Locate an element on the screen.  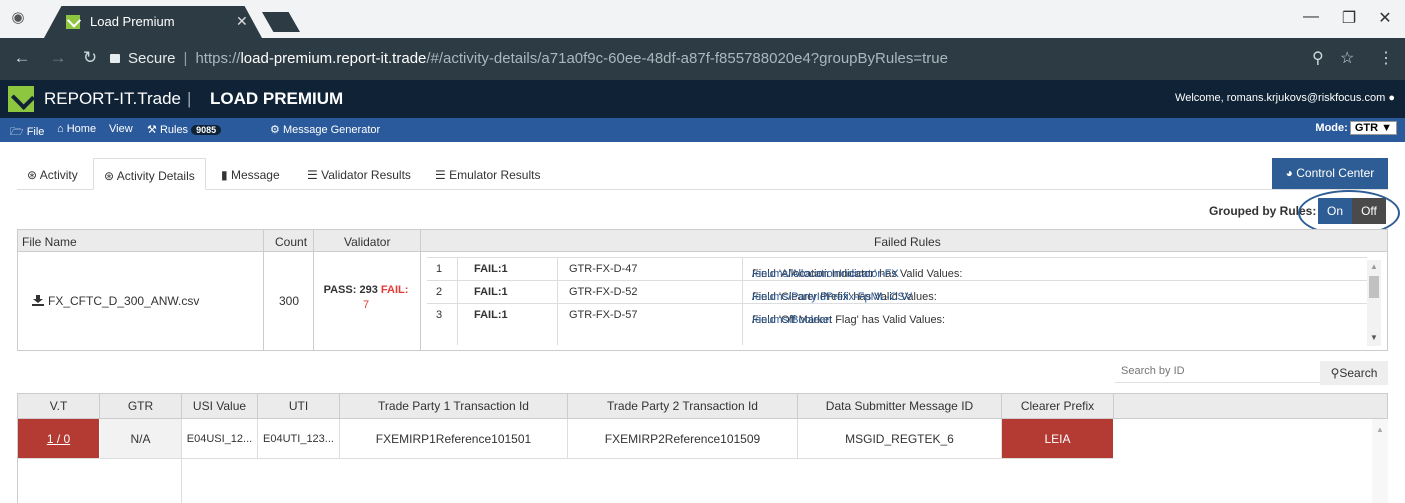
back-arrow-icon: ← is located at coordinates (22, 58).